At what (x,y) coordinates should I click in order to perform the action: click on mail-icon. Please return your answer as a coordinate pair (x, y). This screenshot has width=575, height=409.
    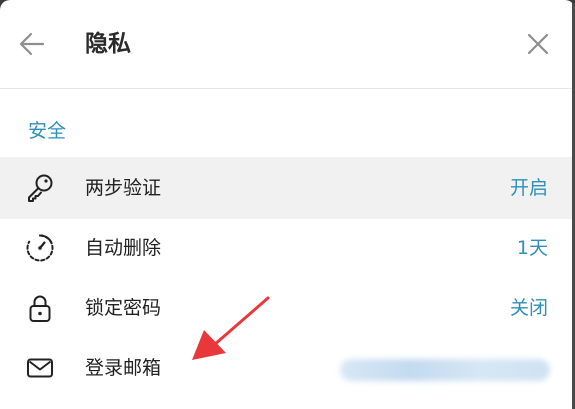
    Looking at the image, I should click on (40, 368).